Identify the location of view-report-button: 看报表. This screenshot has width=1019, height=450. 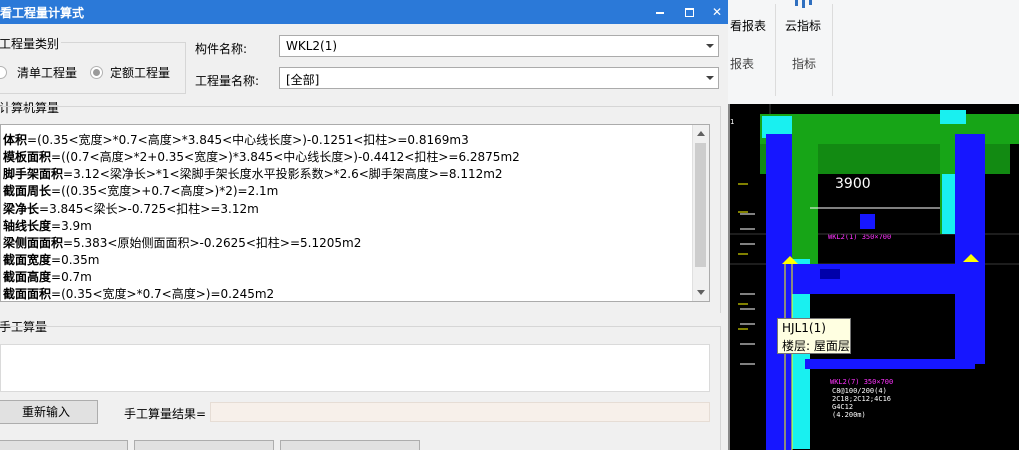
(750, 23).